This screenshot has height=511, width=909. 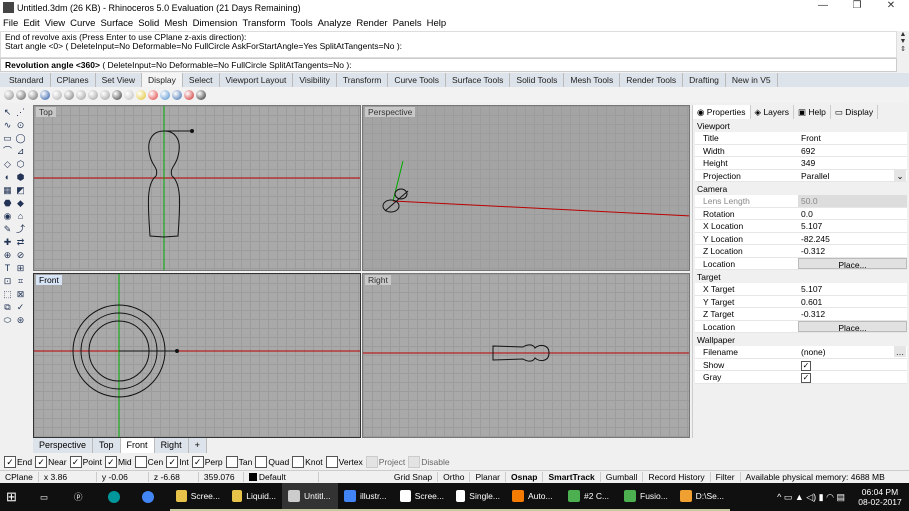 What do you see at coordinates (454, 477) in the screenshot?
I see `status-ortho: Ortho` at bounding box center [454, 477].